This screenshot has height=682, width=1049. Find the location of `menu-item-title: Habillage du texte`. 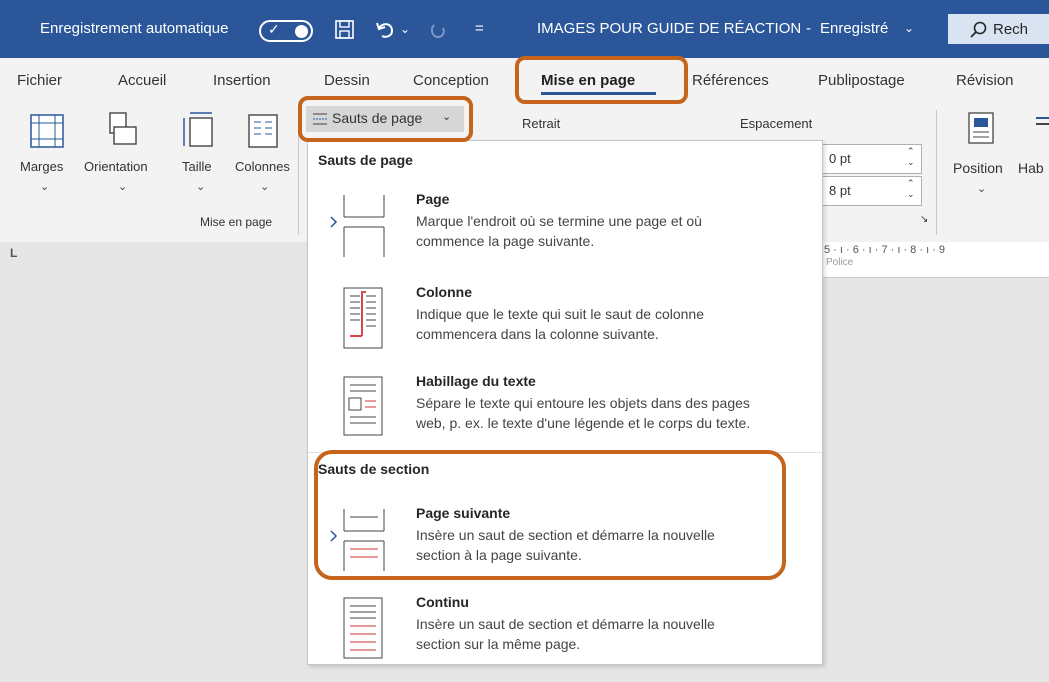

menu-item-title: Habillage du texte is located at coordinates (476, 381).